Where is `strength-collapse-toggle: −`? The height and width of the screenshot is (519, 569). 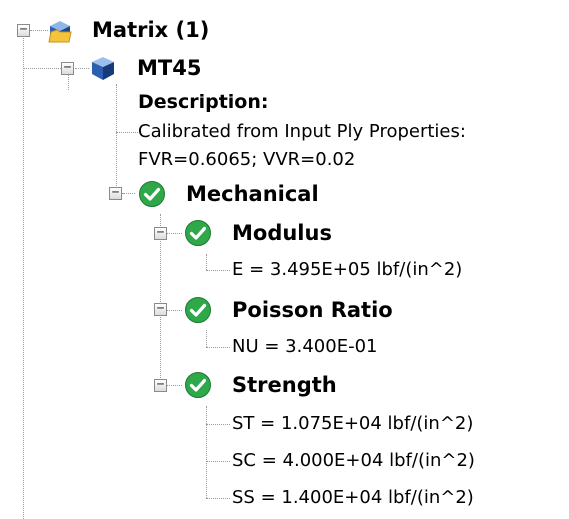 strength-collapse-toggle: − is located at coordinates (160, 385).